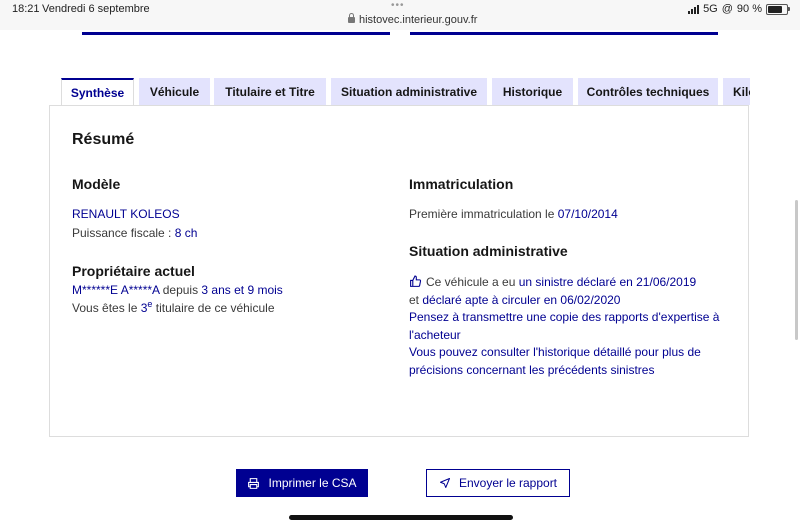  What do you see at coordinates (418, 20) in the screenshot?
I see `url-text: histovec.interieur.gouv.fr` at bounding box center [418, 20].